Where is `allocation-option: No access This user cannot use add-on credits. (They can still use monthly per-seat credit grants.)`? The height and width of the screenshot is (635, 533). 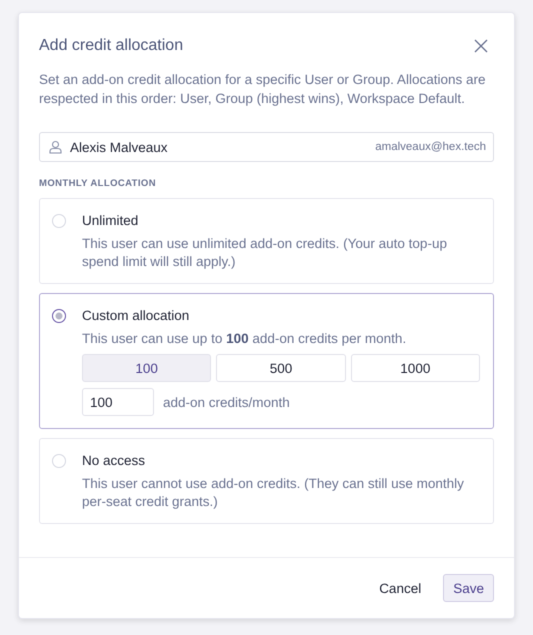
allocation-option: No access This user cannot use add-on credits. (They can still use monthly per-seat credit grants.) is located at coordinates (266, 481).